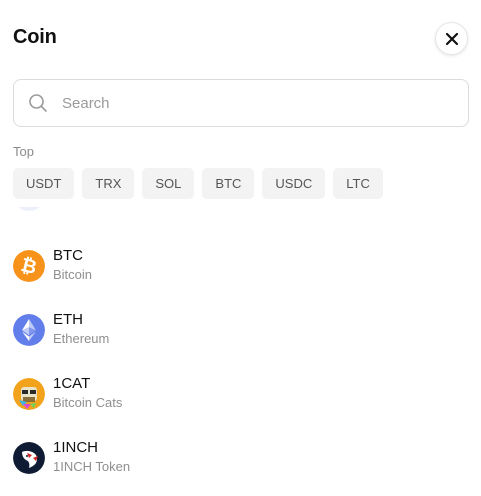 This screenshot has width=481, height=496. I want to click on search-input, so click(259, 103).